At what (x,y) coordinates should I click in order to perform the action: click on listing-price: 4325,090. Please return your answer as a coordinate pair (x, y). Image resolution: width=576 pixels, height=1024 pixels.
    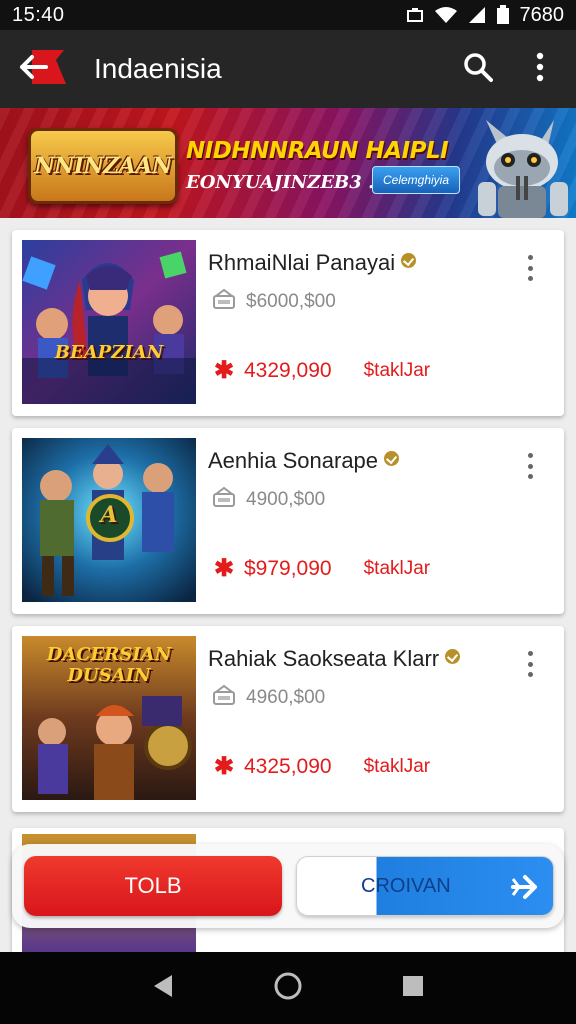
    Looking at the image, I should click on (288, 766).